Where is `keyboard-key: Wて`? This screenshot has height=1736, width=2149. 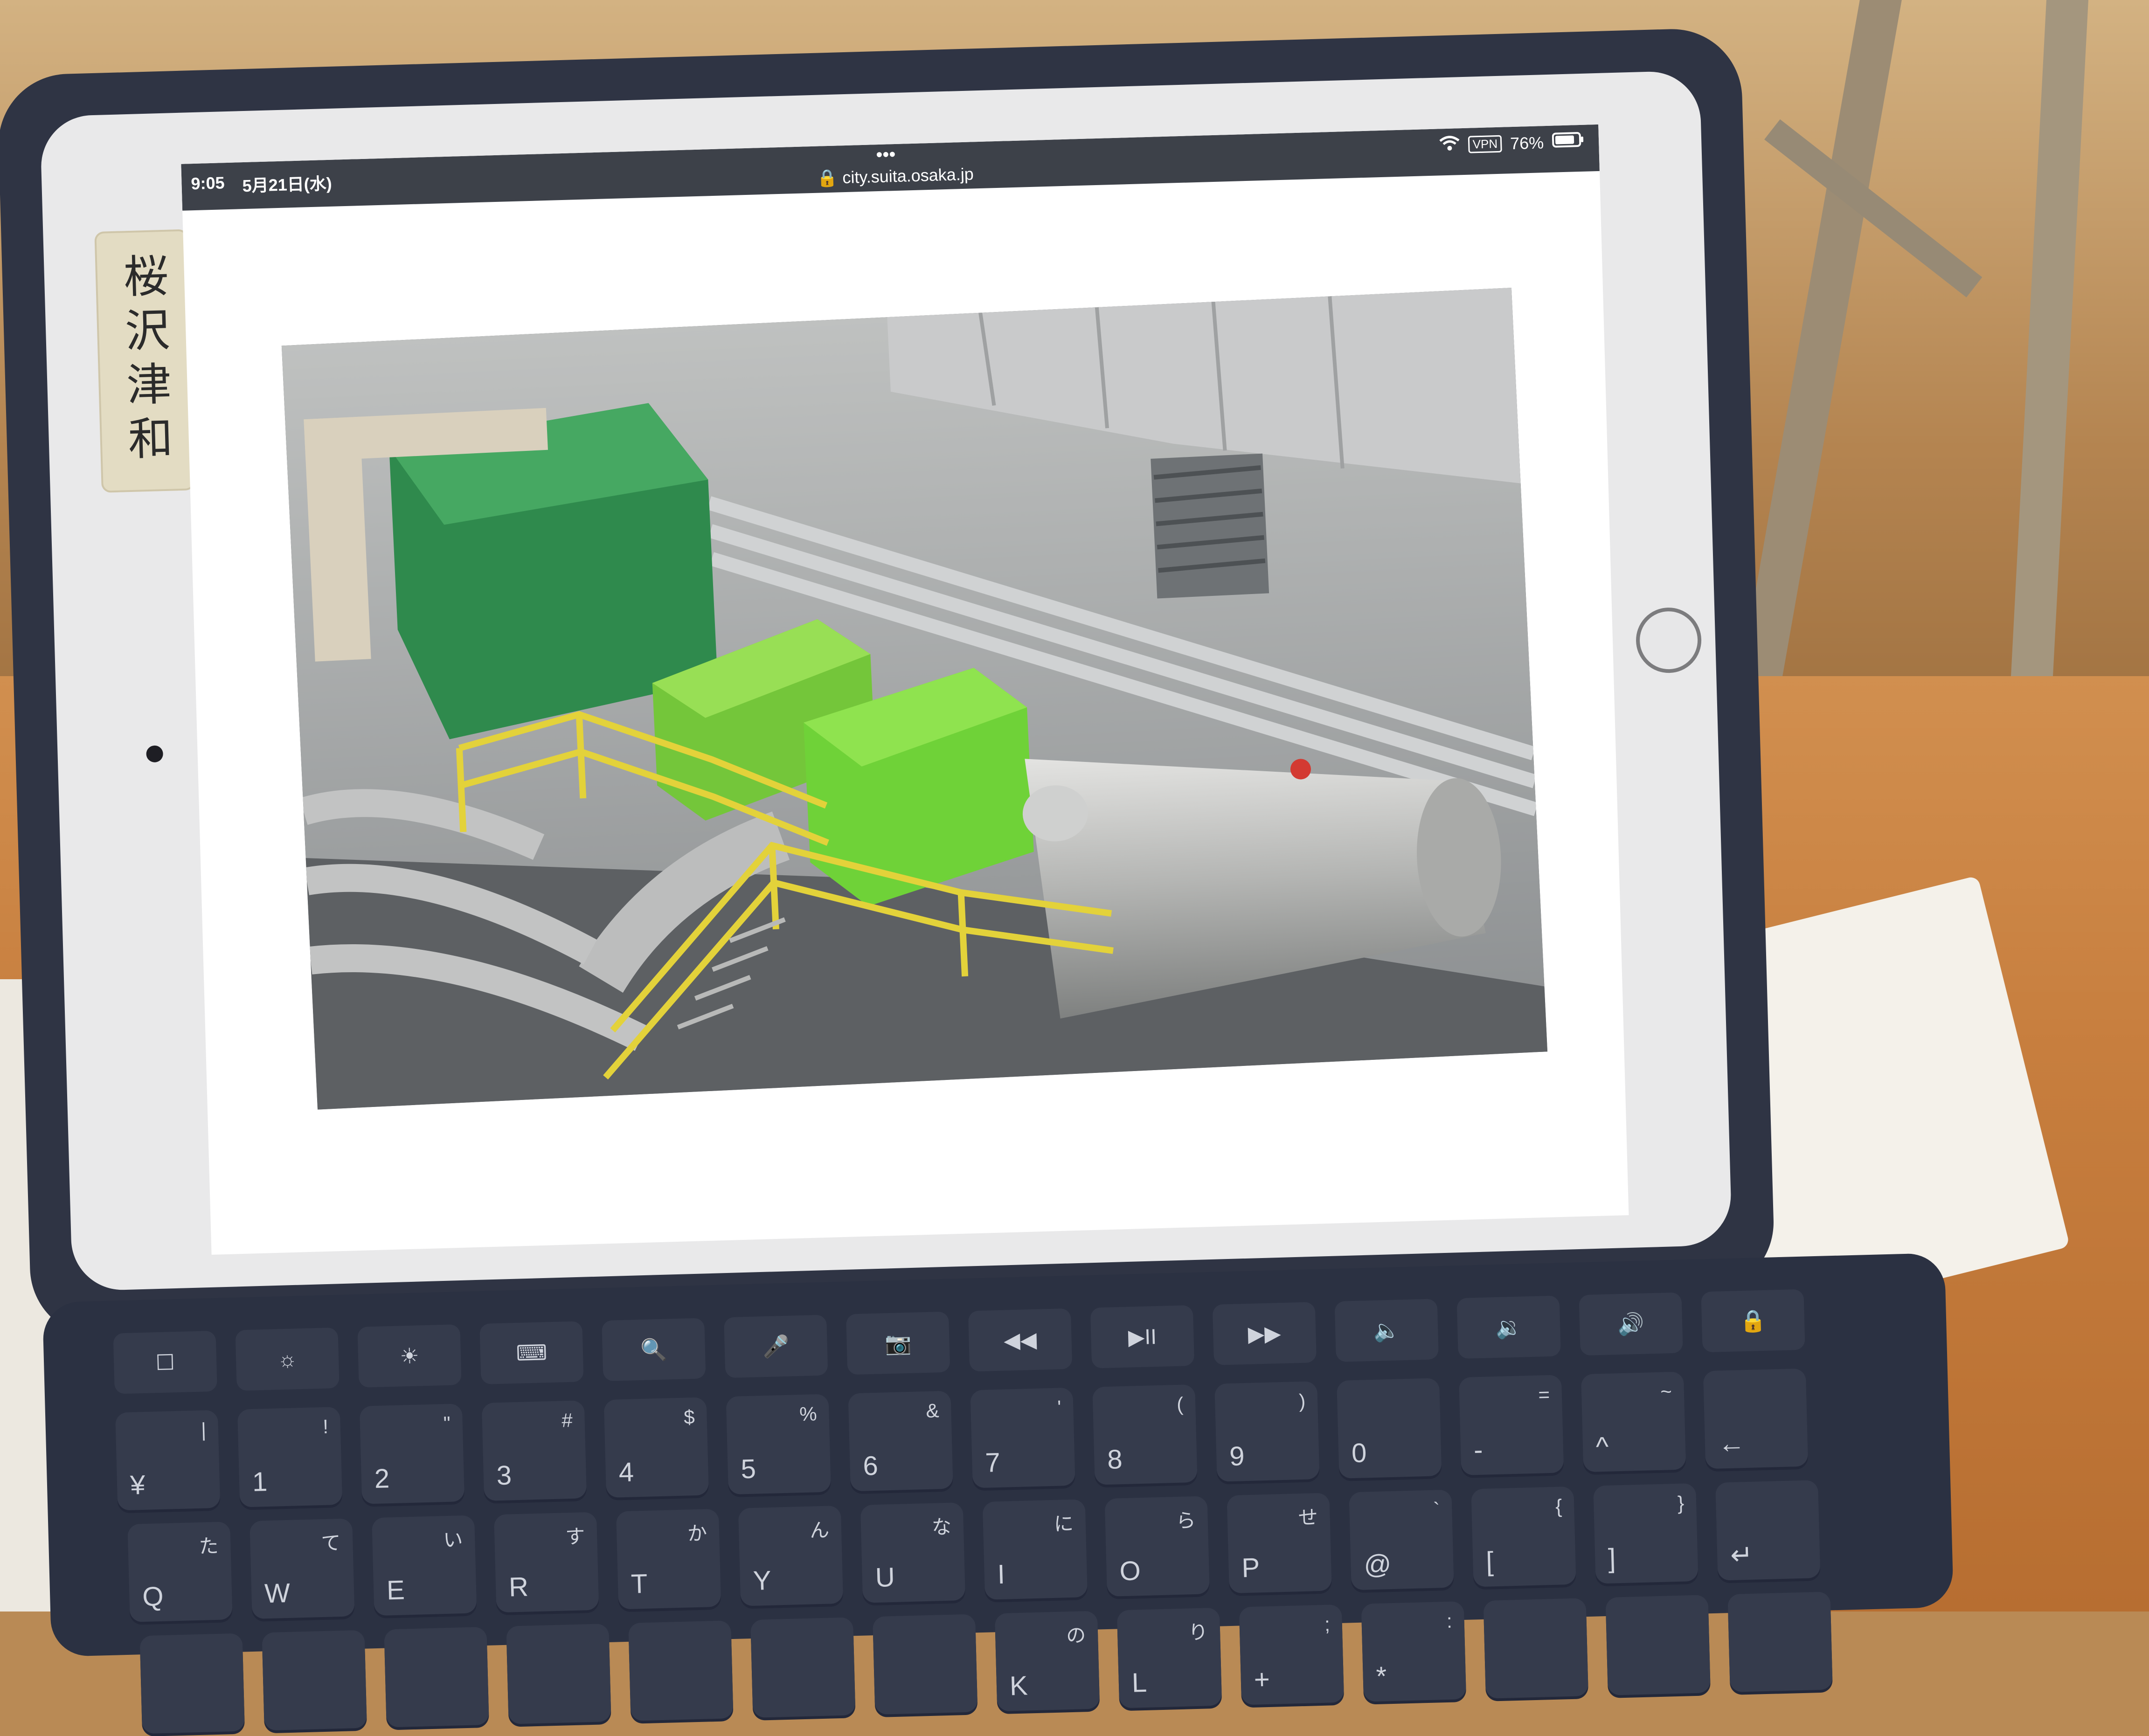 keyboard-key: Wて is located at coordinates (302, 1568).